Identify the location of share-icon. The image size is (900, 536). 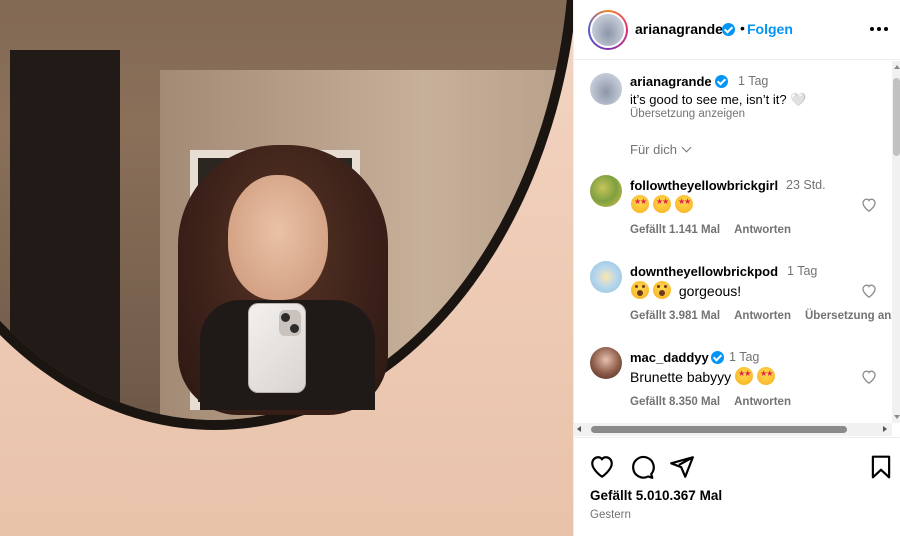
(682, 467).